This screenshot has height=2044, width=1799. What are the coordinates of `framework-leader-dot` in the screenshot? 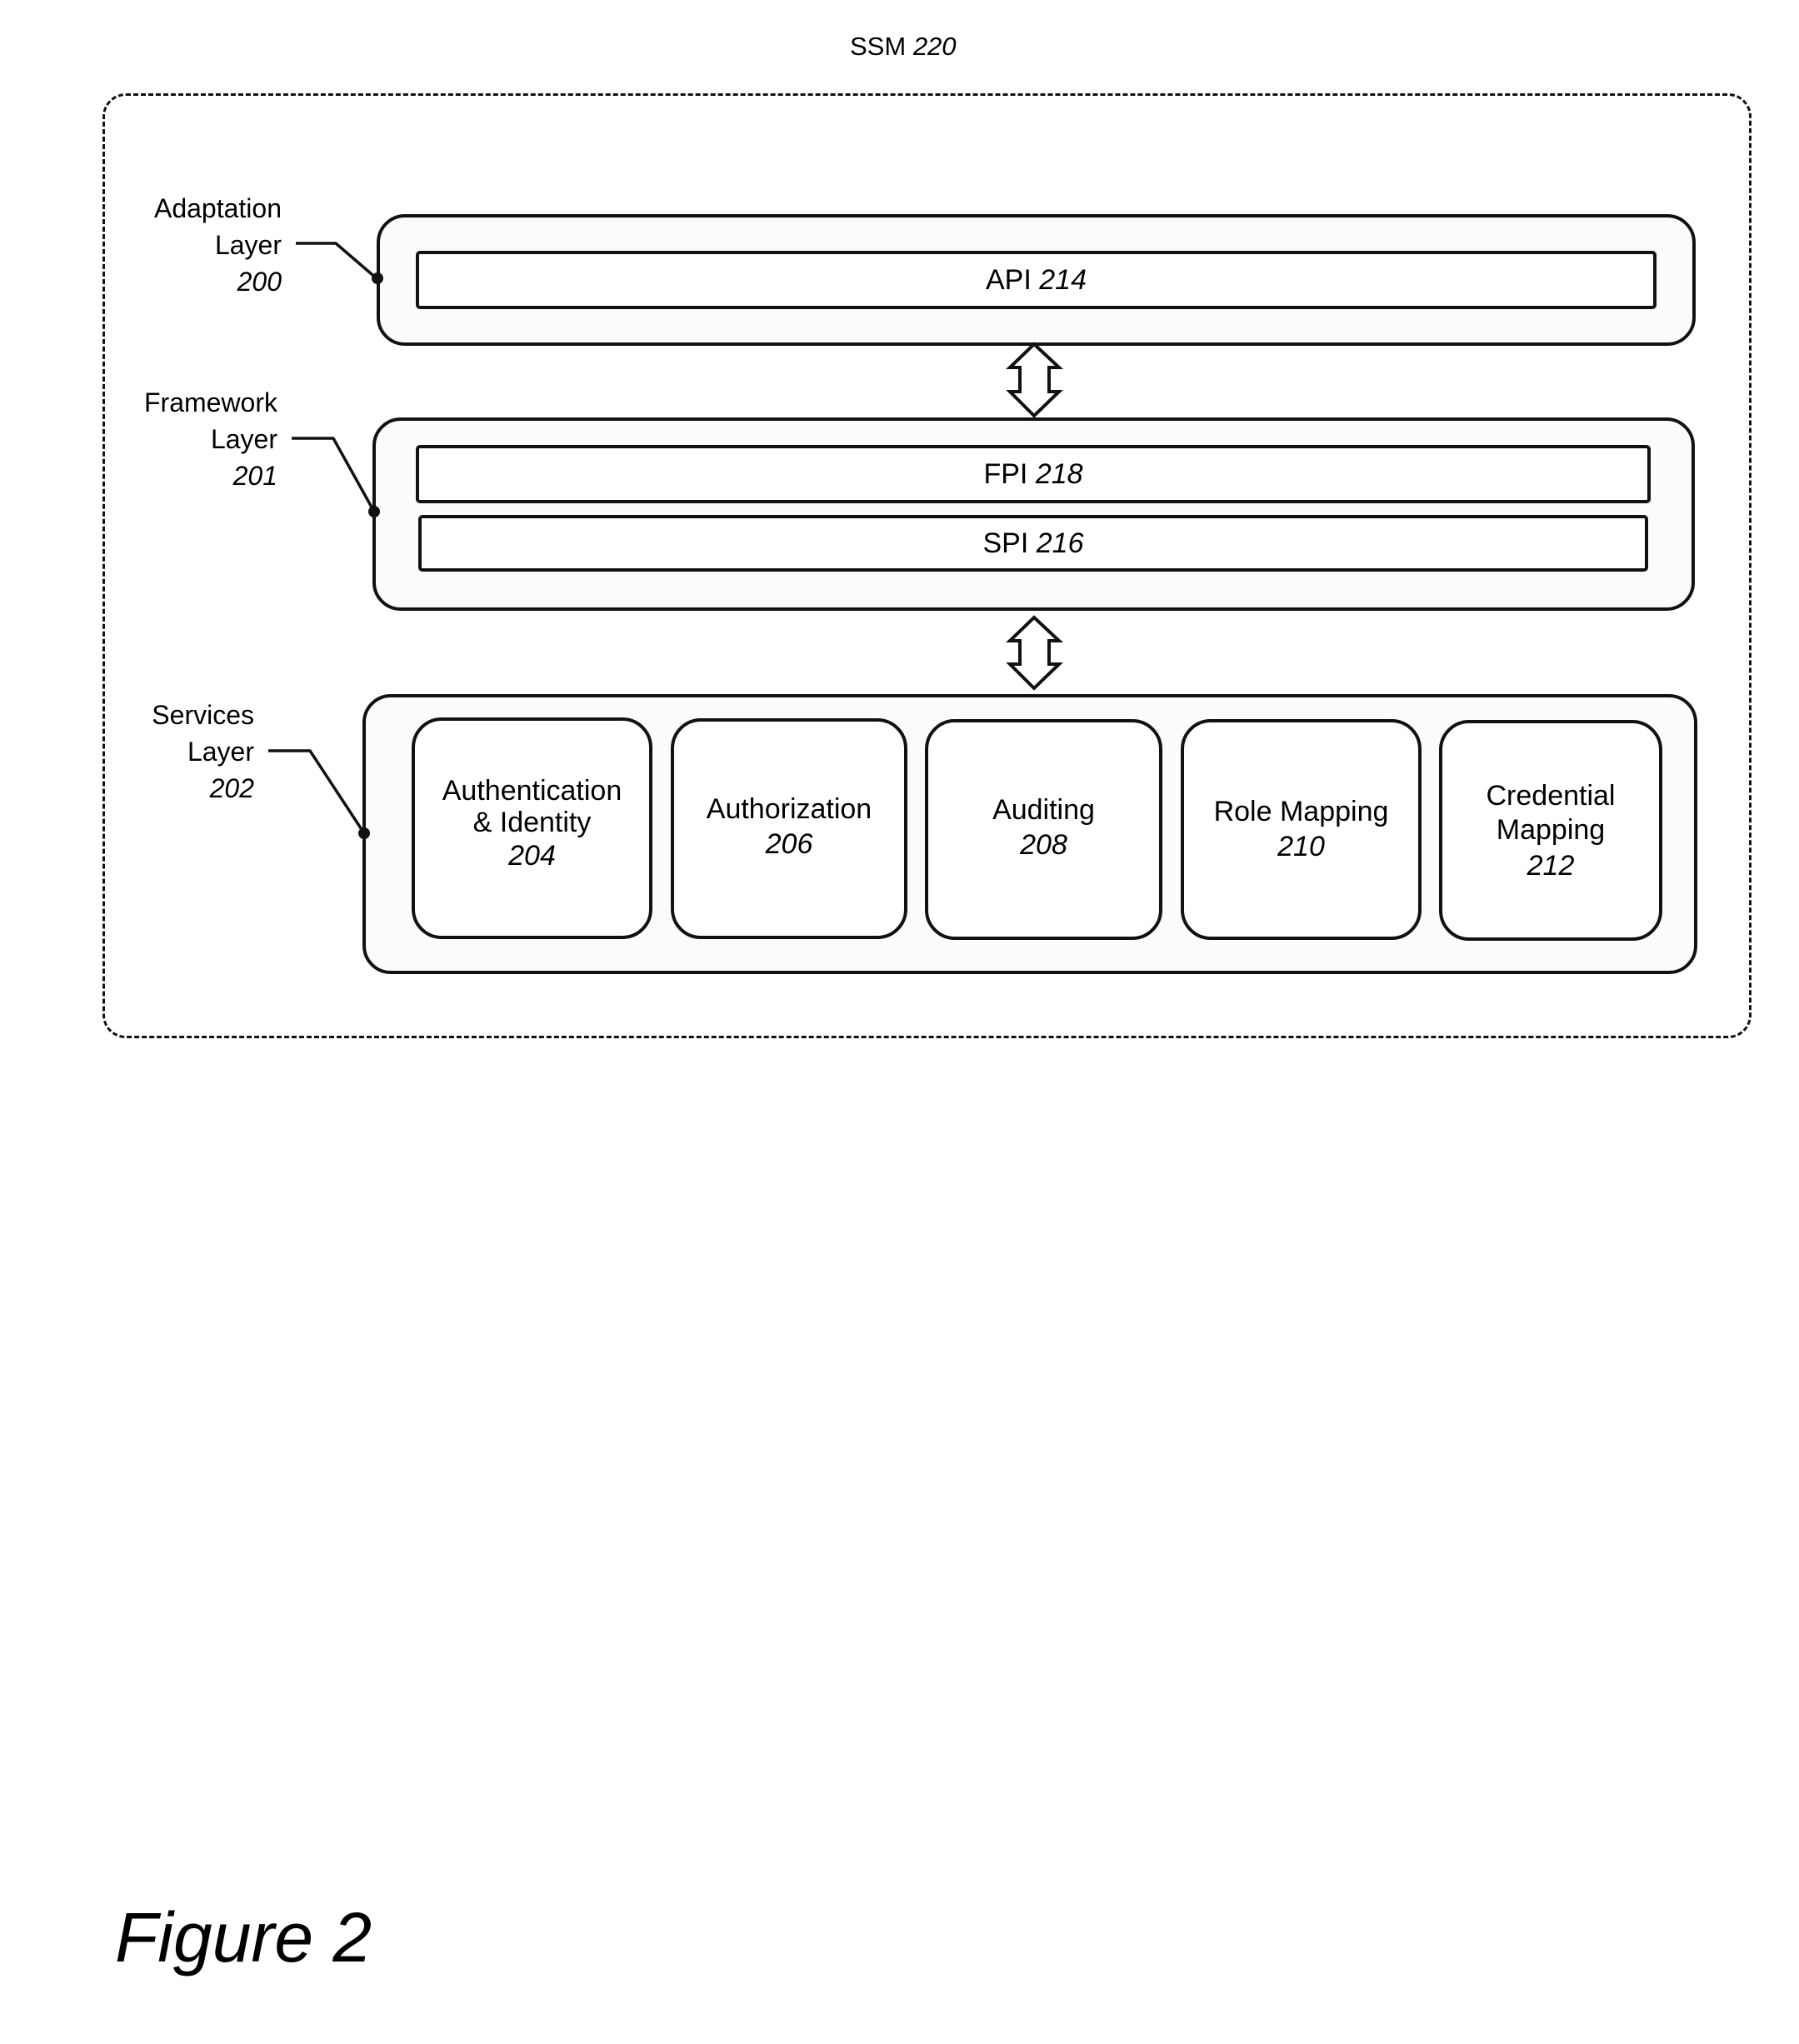 It's located at (374, 512).